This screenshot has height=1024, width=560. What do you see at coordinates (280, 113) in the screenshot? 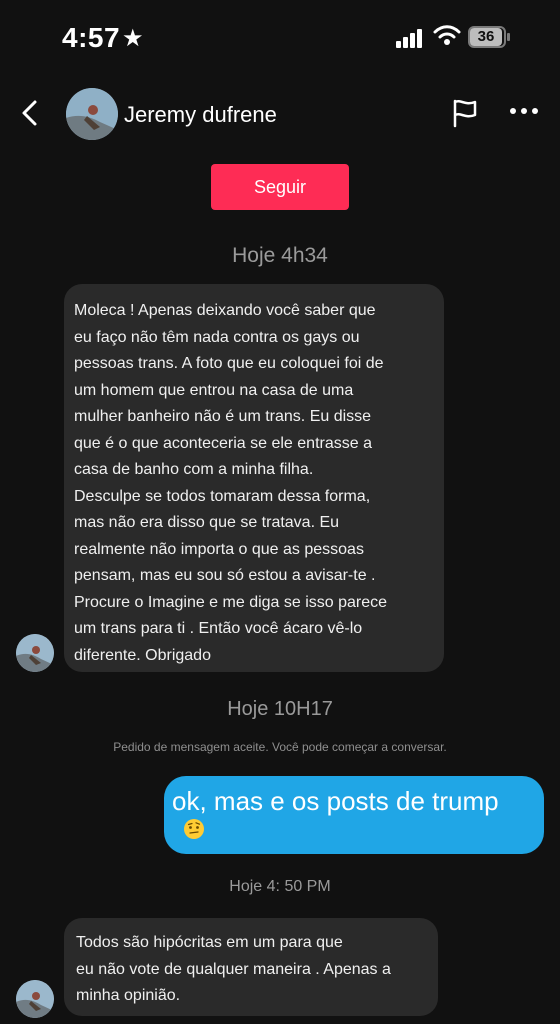
I see `conversation-header: Jeremy dufrene` at bounding box center [280, 113].